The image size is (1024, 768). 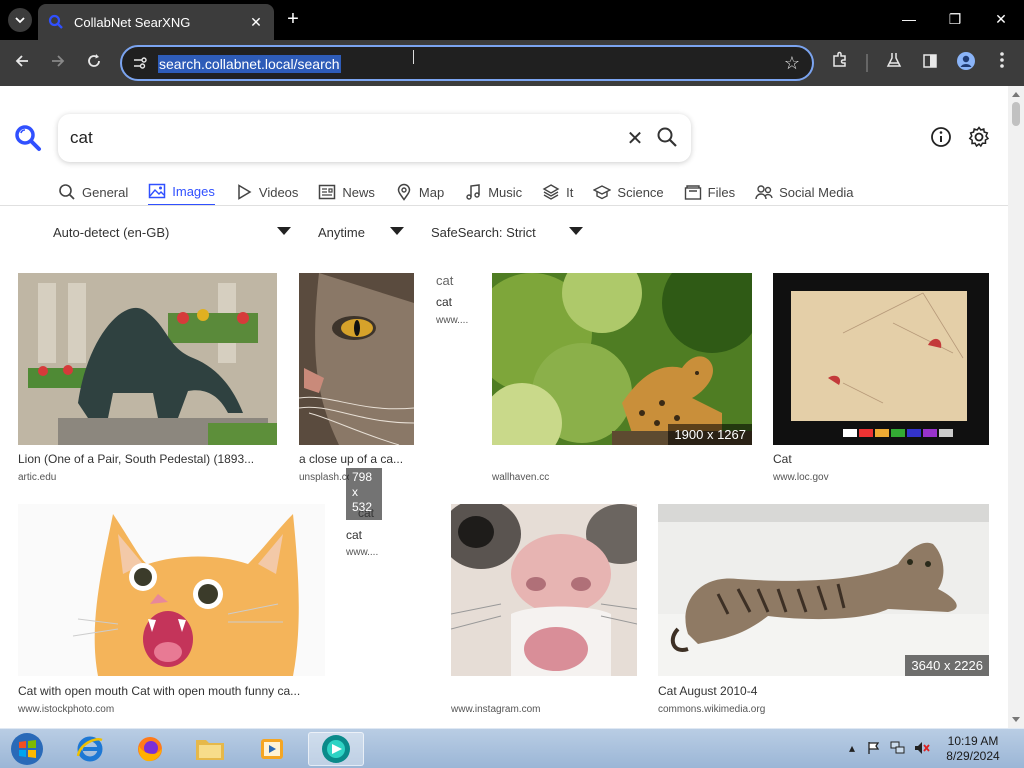 What do you see at coordinates (93, 192) in the screenshot?
I see `tab-general: General` at bounding box center [93, 192].